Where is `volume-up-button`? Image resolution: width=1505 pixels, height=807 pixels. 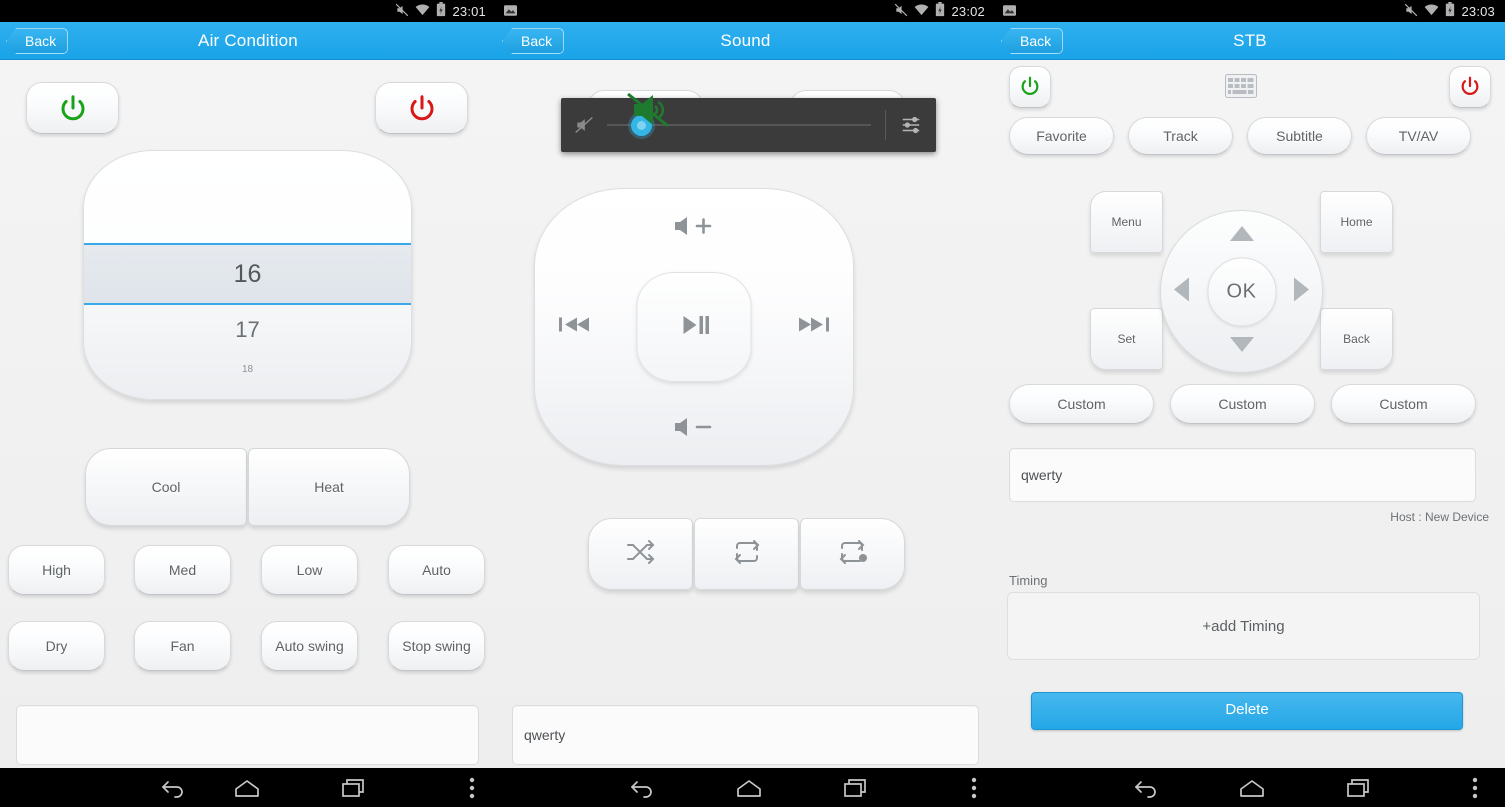
volume-up-button is located at coordinates (694, 228).